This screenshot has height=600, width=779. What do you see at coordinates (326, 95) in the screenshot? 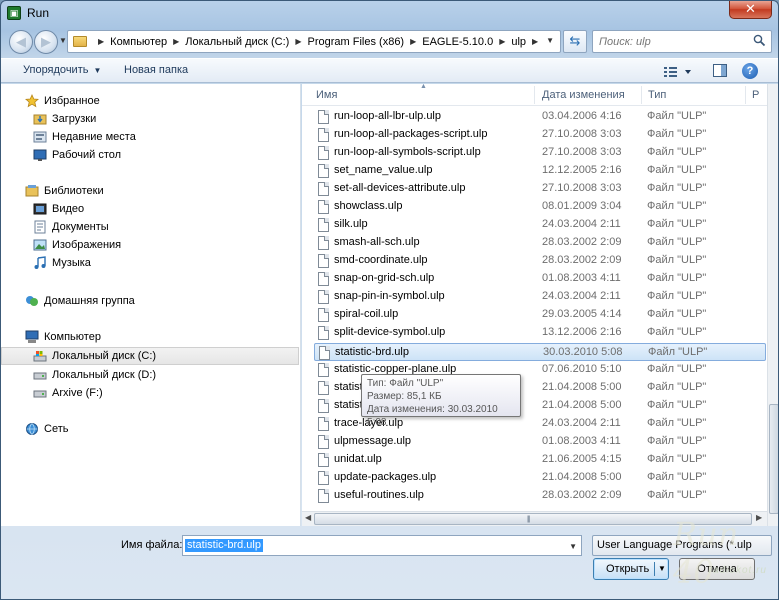
I see `column-header-name: Имя` at bounding box center [326, 95].